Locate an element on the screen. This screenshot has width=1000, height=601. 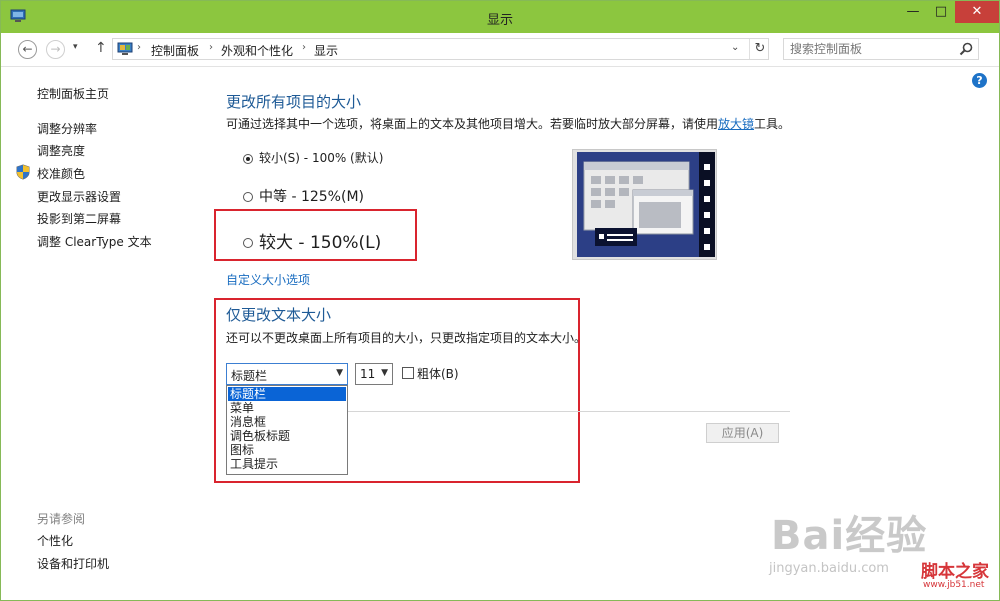
breadcrumb-display: 显示 is located at coordinates (326, 50).